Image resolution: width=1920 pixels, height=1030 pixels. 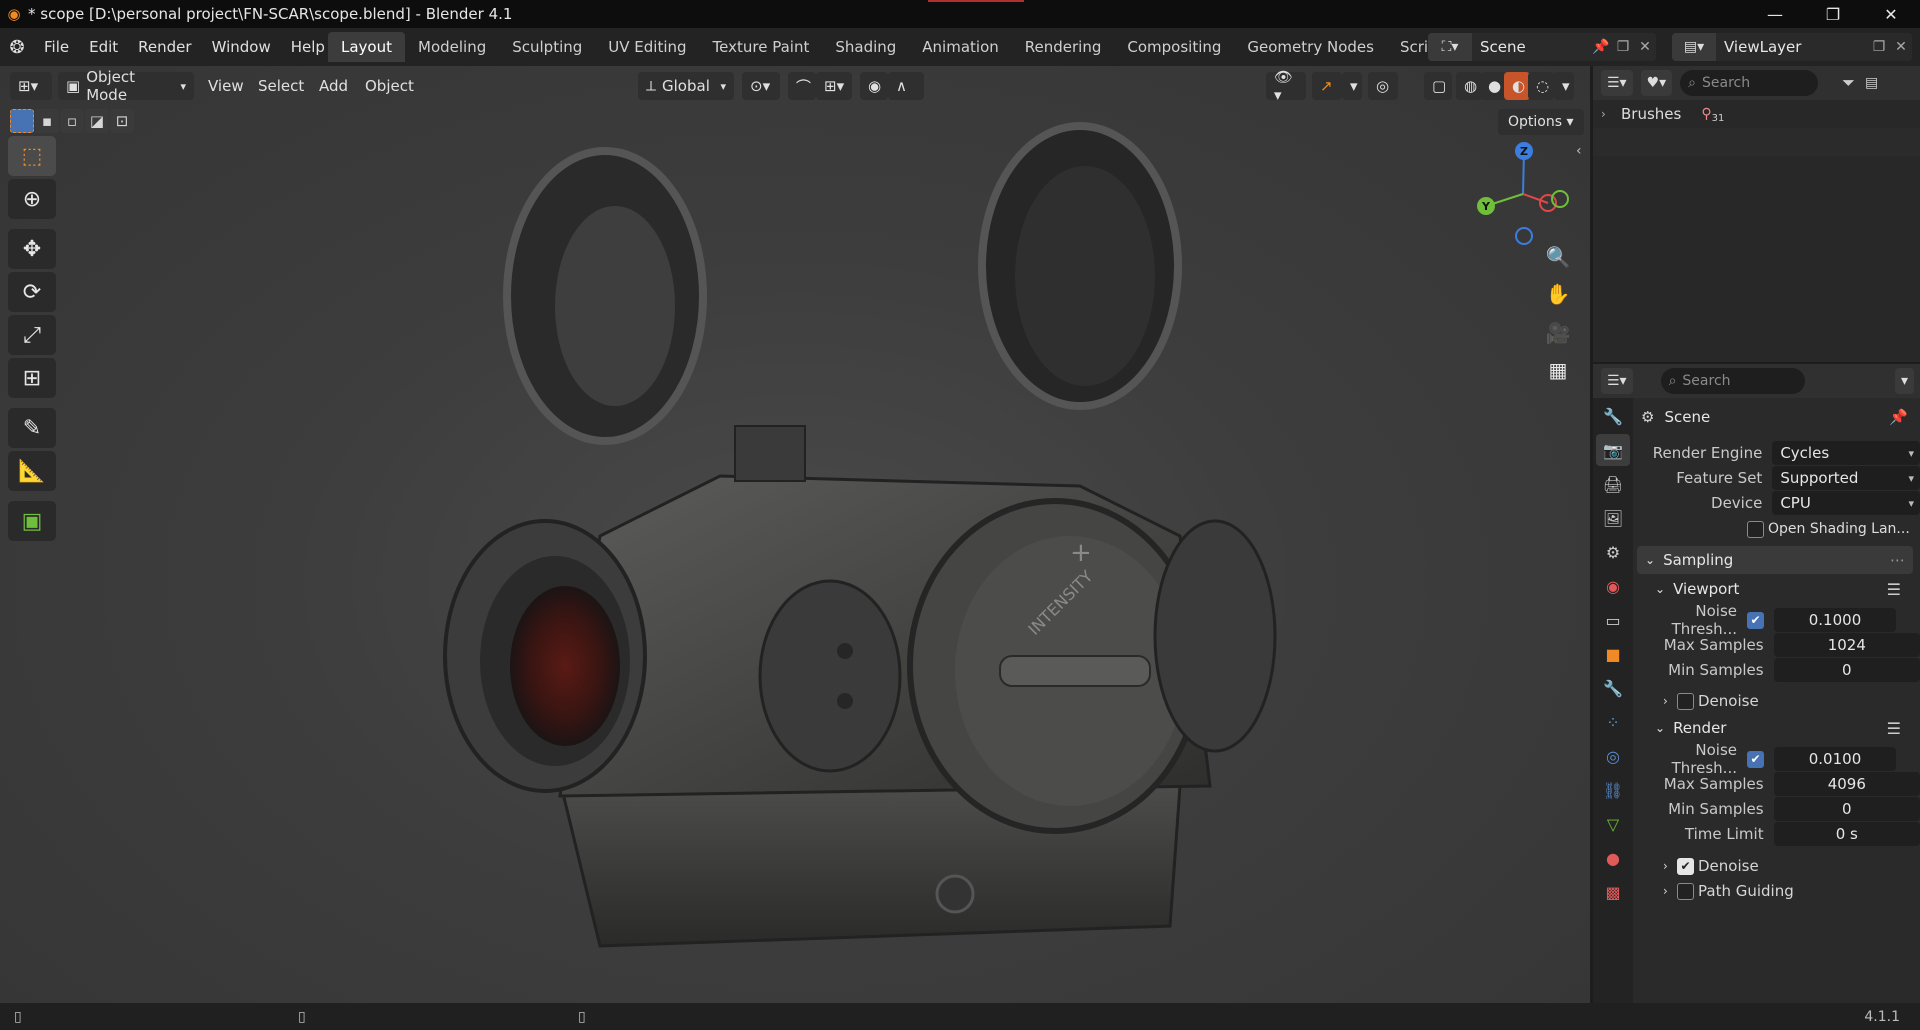 I want to click on rendered-shading-button: ◌, so click(x=1541, y=86).